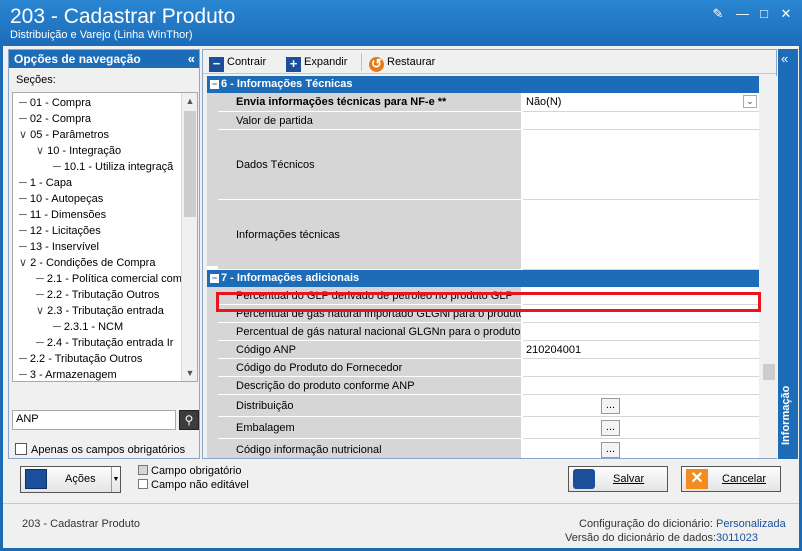  Describe the element at coordinates (189, 420) in the screenshot. I see `search-icon: ⚲` at that location.